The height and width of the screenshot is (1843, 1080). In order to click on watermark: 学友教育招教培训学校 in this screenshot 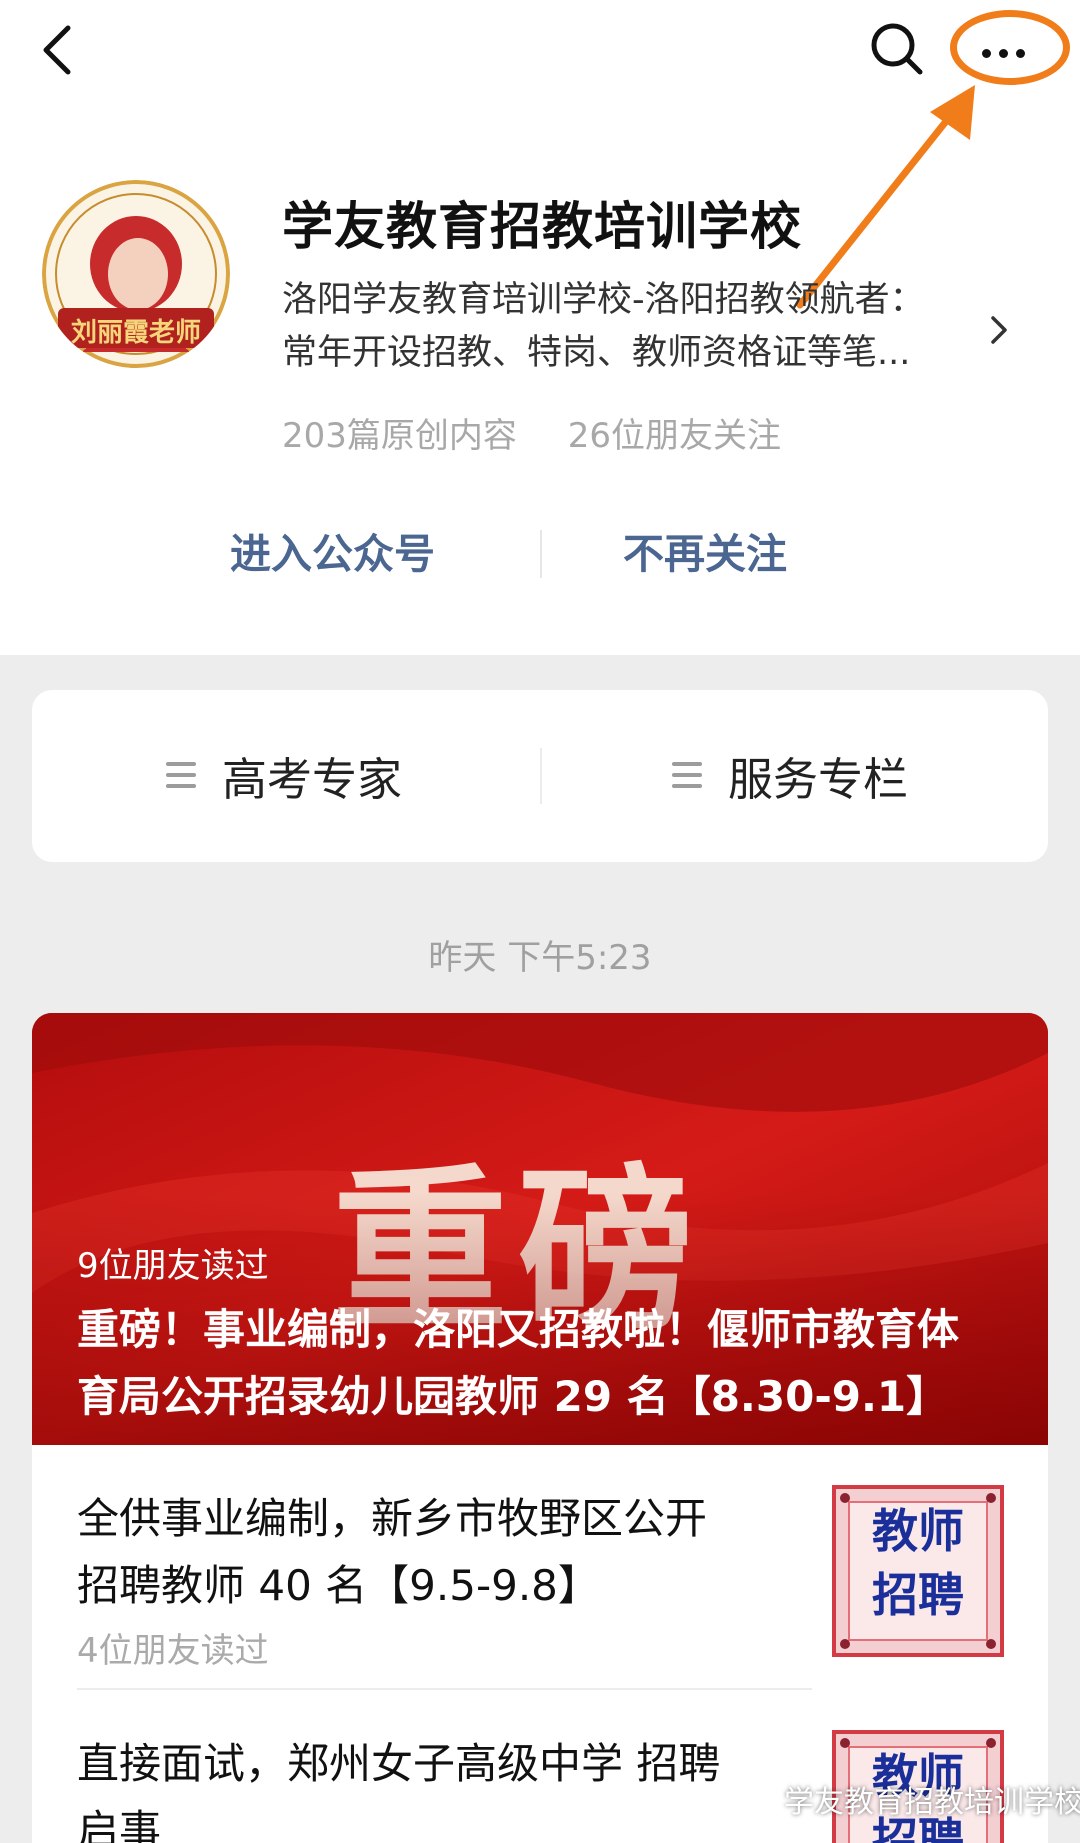, I will do `click(911, 1799)`.